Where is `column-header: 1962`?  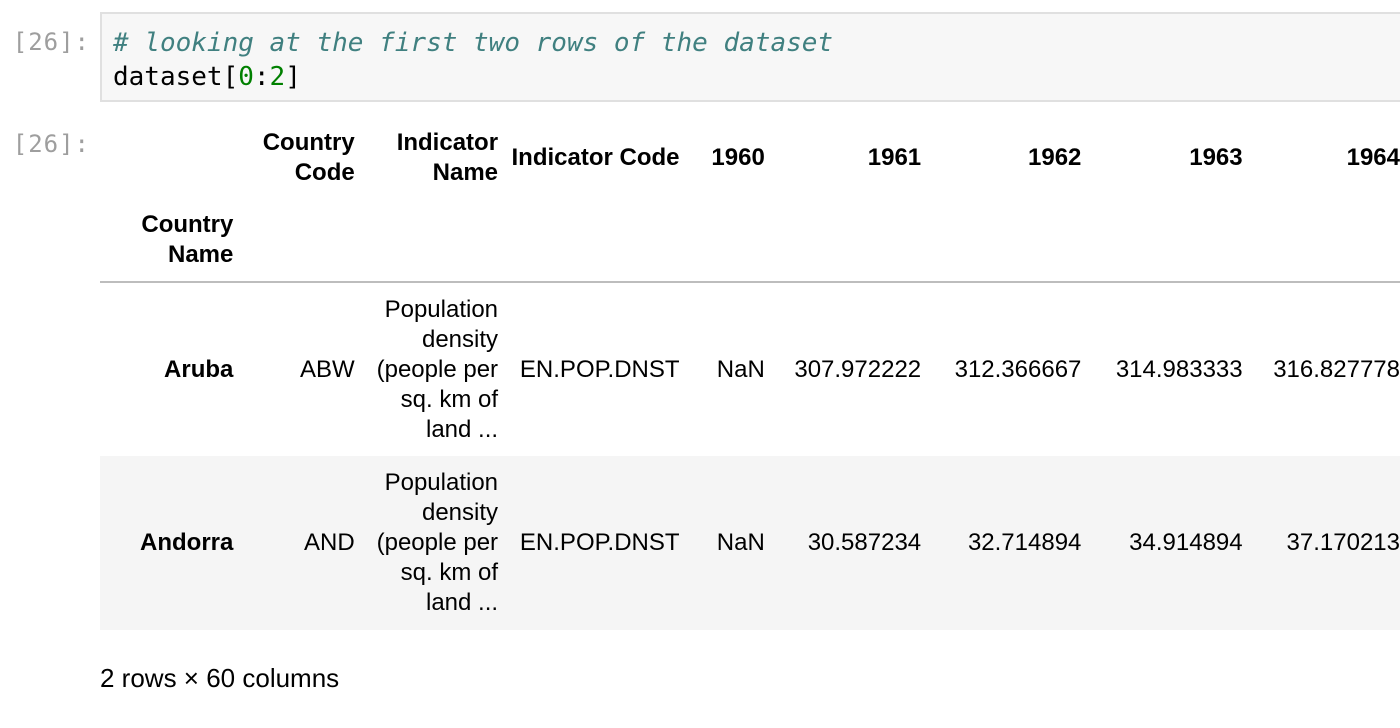 column-header: 1962 is located at coordinates (1055, 157).